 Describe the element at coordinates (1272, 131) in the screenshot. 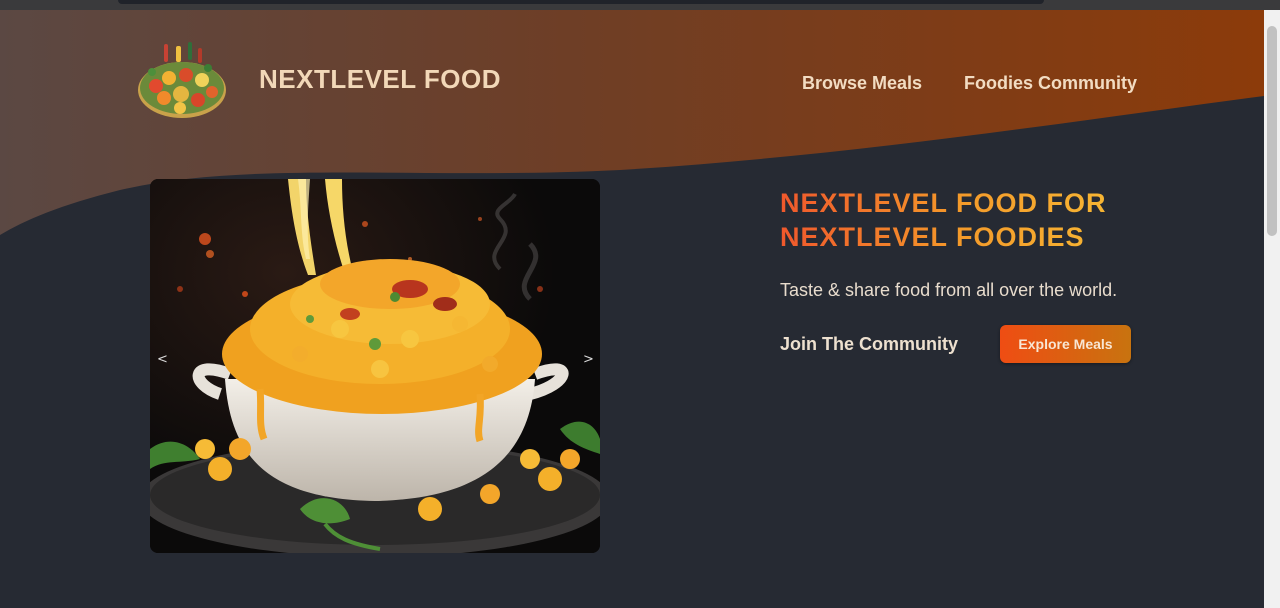

I see `scrollbar-thumb` at that location.